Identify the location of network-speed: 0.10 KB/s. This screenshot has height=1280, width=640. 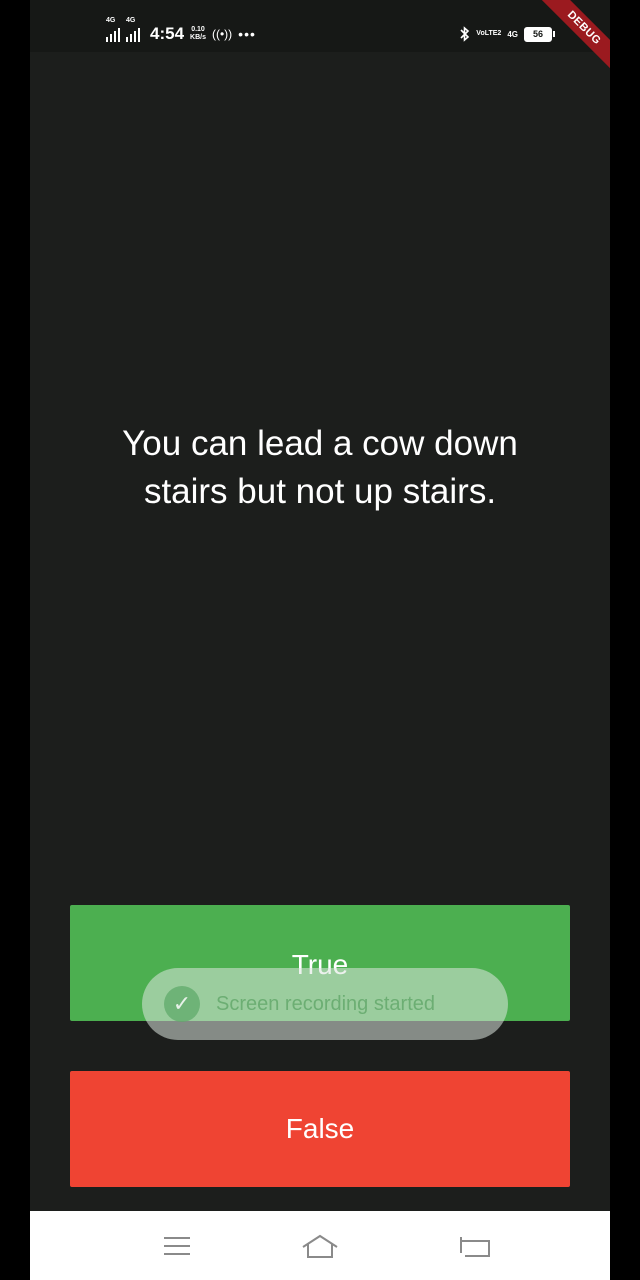
(198, 34).